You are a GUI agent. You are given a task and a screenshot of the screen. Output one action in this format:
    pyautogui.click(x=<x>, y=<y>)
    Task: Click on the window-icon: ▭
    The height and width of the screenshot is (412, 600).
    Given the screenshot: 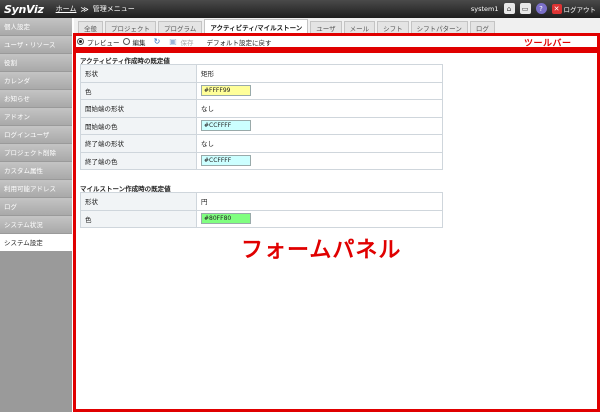 What is the action you would take?
    pyautogui.click(x=525, y=8)
    